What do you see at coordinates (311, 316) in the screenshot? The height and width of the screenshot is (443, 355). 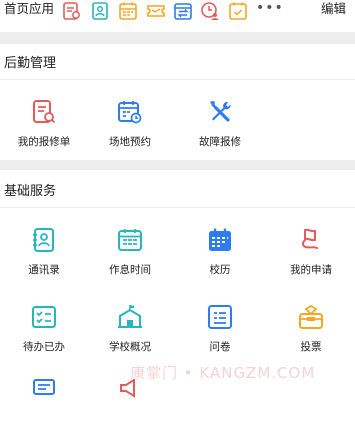 I see `vote-box-icon` at bounding box center [311, 316].